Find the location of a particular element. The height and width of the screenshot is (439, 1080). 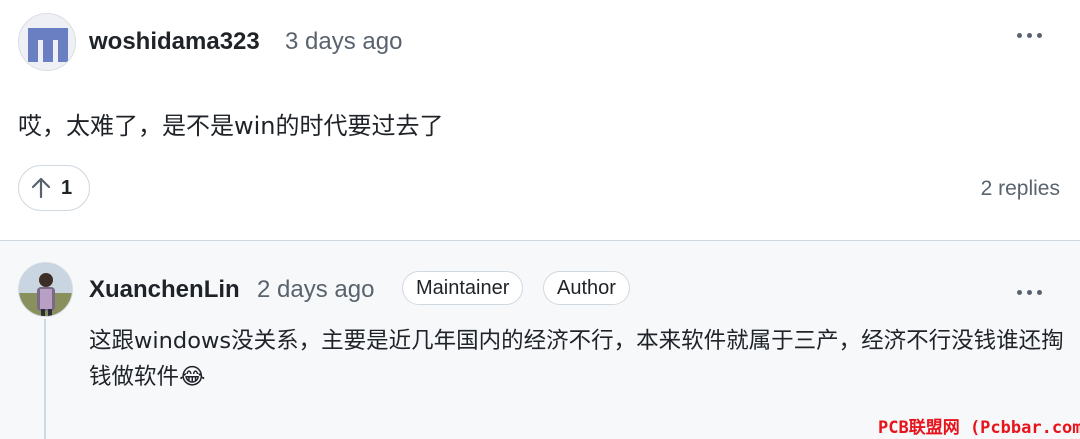

author-avatar is located at coordinates (47, 42).